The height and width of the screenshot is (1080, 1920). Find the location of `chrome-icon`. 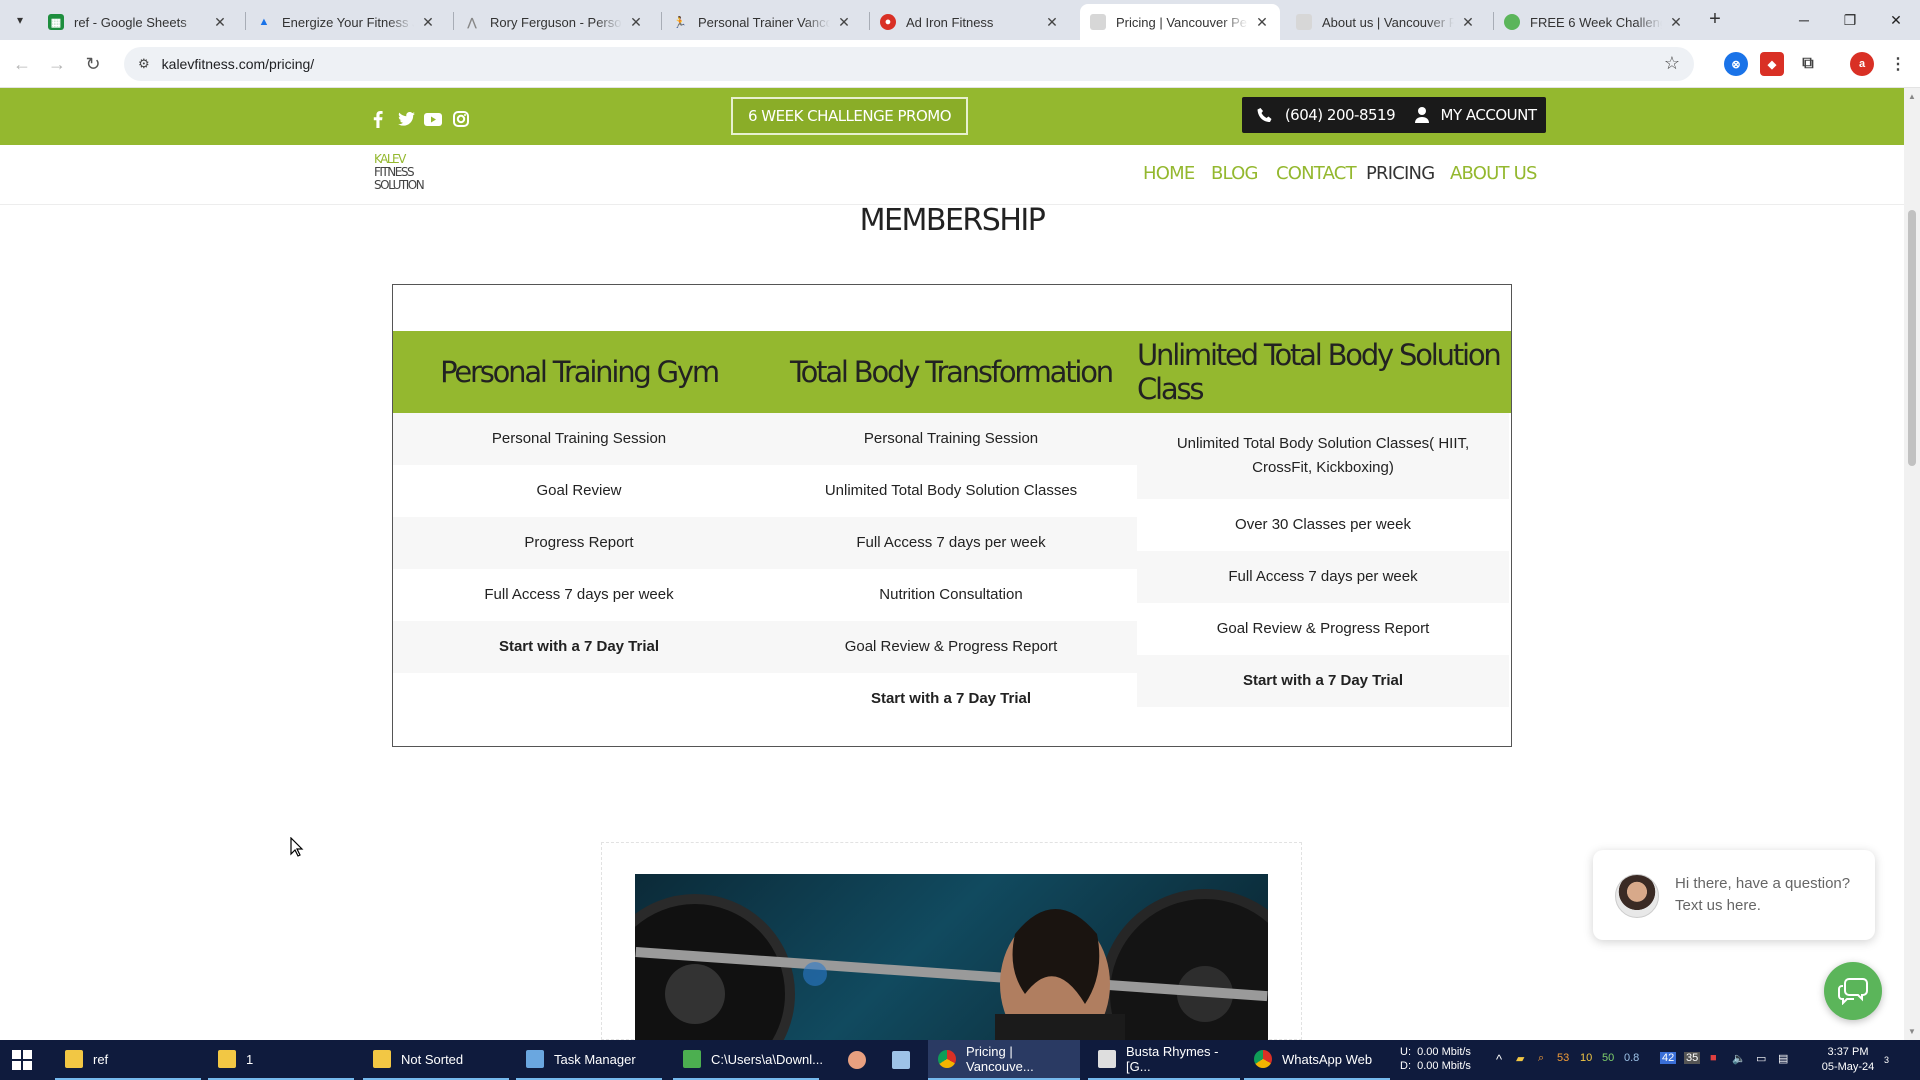

chrome-icon is located at coordinates (1263, 1059).